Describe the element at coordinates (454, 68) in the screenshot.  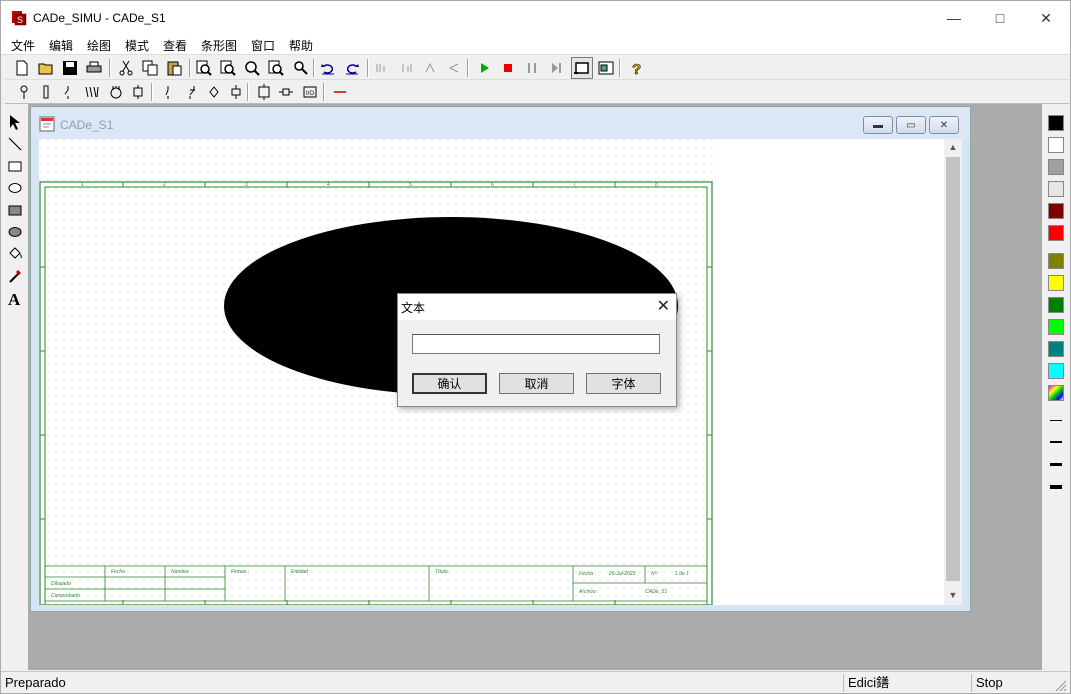
I see `rotate-icon` at that location.